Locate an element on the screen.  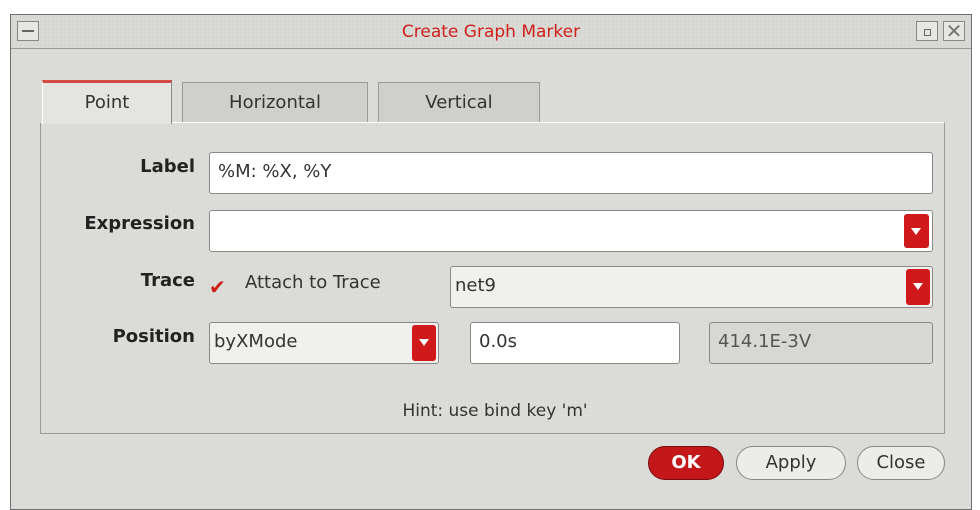
trace-select-value: net9 is located at coordinates (475, 285).